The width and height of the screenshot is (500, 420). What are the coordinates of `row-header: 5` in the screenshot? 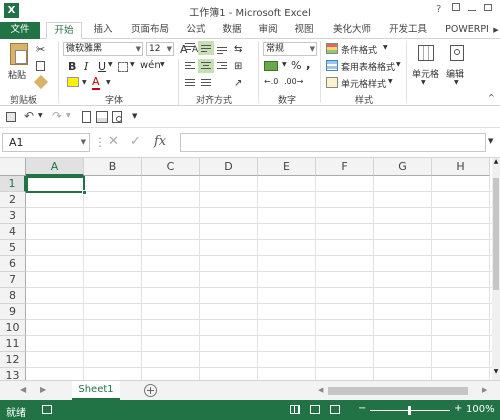 It's located at (13, 248).